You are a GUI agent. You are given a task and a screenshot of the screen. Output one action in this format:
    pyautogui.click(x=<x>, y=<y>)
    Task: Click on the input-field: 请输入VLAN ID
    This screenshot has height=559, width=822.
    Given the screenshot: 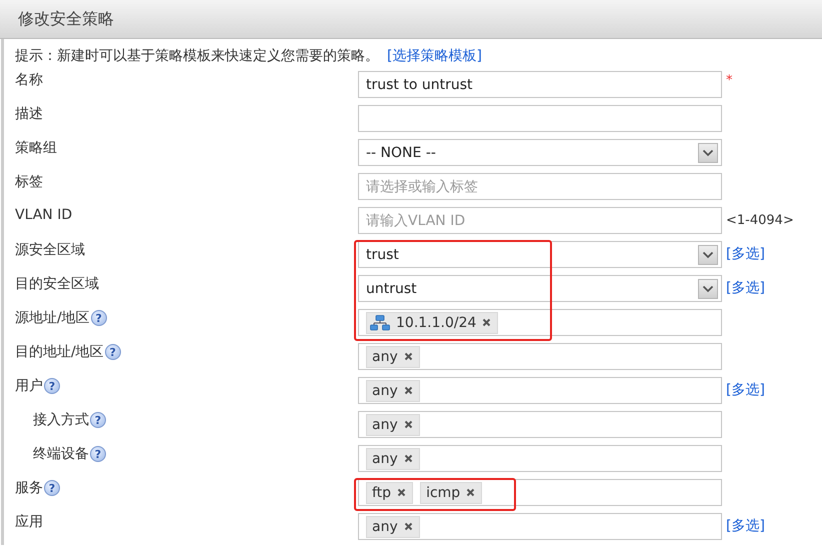 What is the action you would take?
    pyautogui.click(x=540, y=220)
    